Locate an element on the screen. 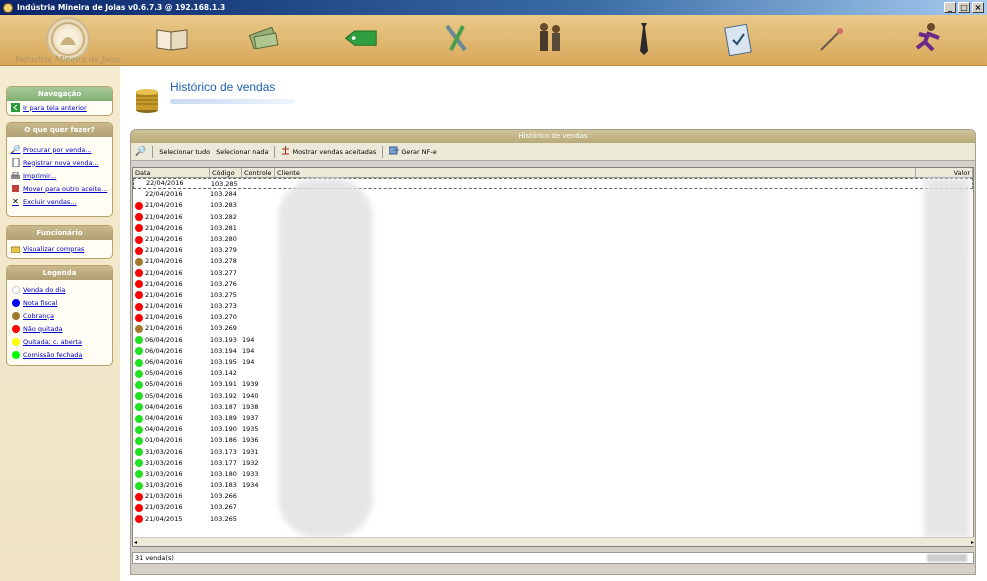 This screenshot has height=581, width=987. toolbar-search-button: 🔎 is located at coordinates (140, 152).